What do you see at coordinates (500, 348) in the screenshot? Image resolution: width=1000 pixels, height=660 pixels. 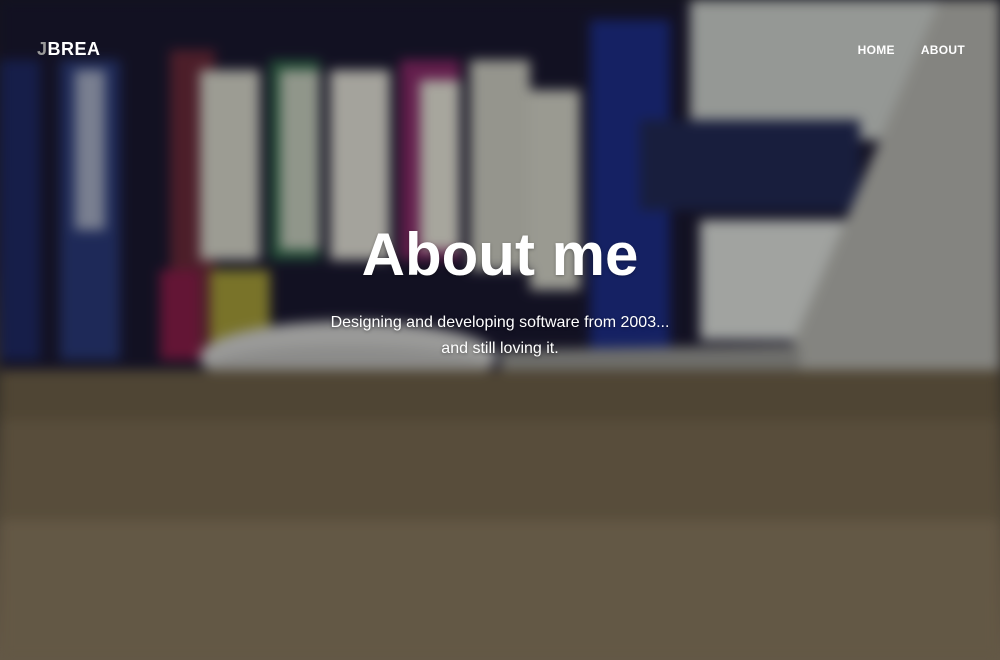 I see `subtitle-line-2: and still loving it.` at bounding box center [500, 348].